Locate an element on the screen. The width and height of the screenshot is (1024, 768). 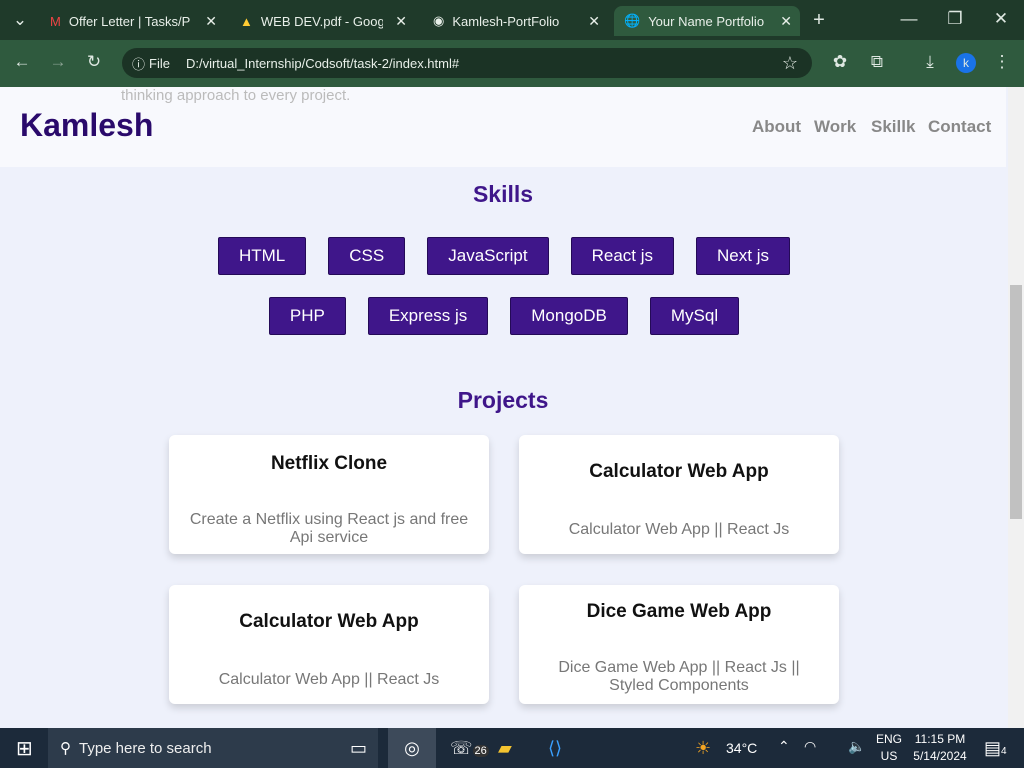
skills-title: Skills is located at coordinates (503, 194).